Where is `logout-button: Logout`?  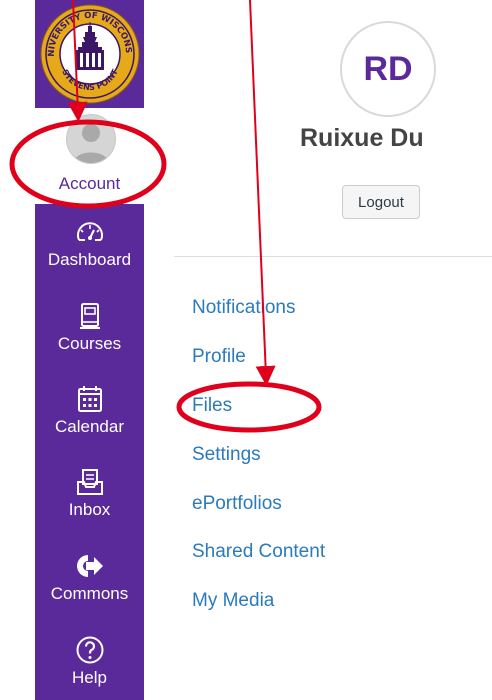
logout-button: Logout is located at coordinates (381, 202).